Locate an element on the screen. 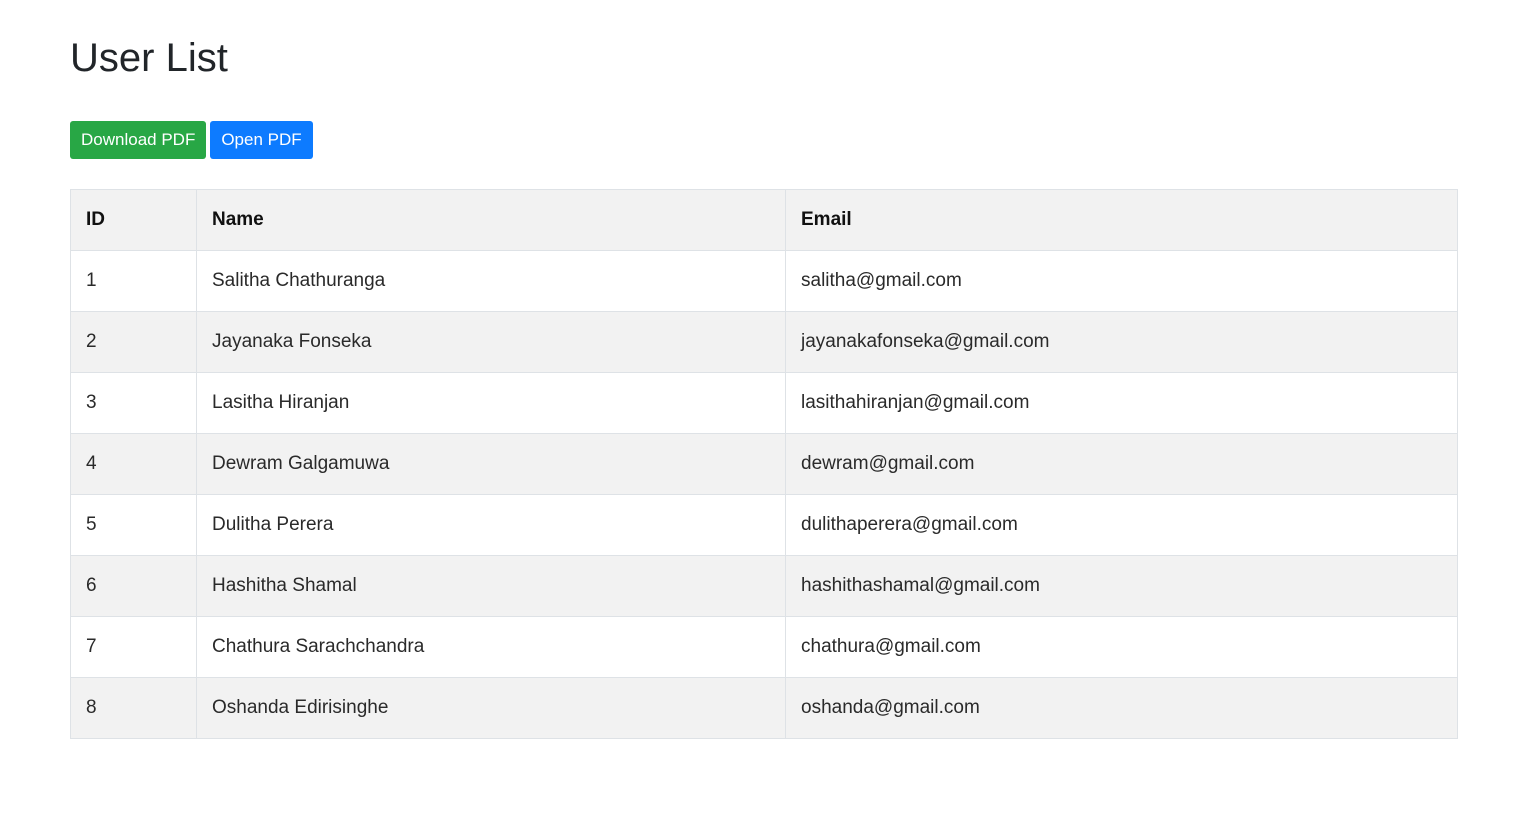 The width and height of the screenshot is (1529, 820). cell-id: 8 is located at coordinates (133, 708).